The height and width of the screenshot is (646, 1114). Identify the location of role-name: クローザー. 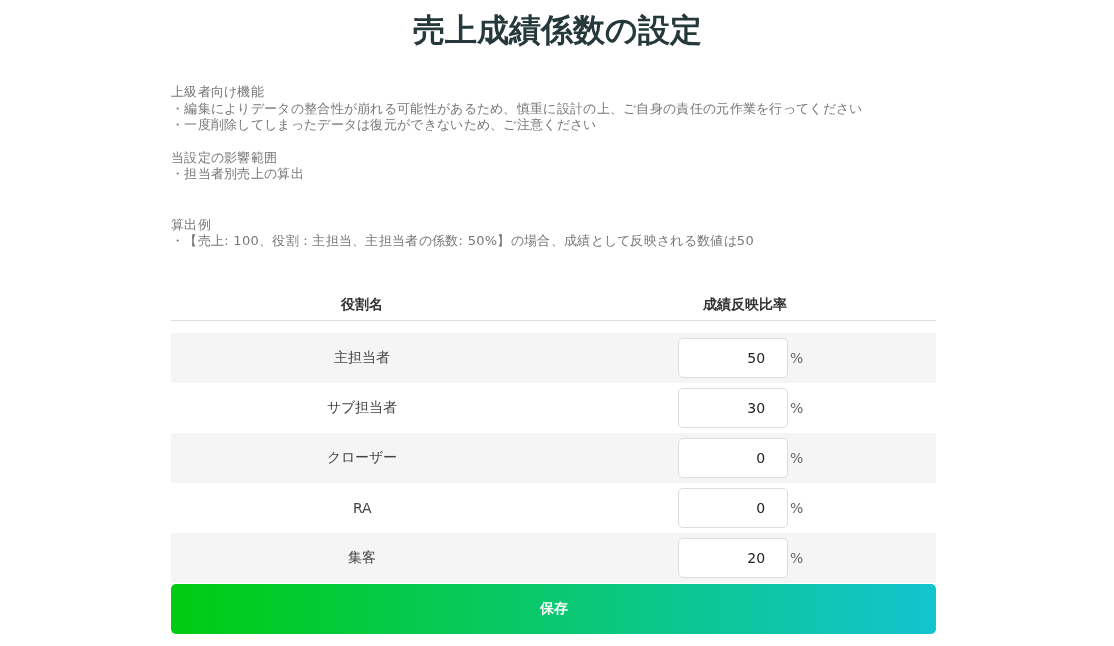
(362, 456).